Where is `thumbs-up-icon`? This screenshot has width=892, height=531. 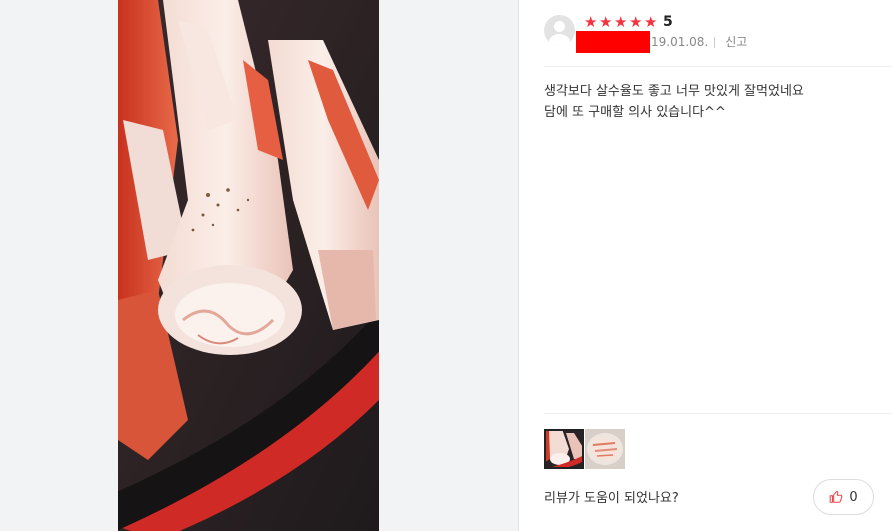
thumbs-up-icon is located at coordinates (836, 496).